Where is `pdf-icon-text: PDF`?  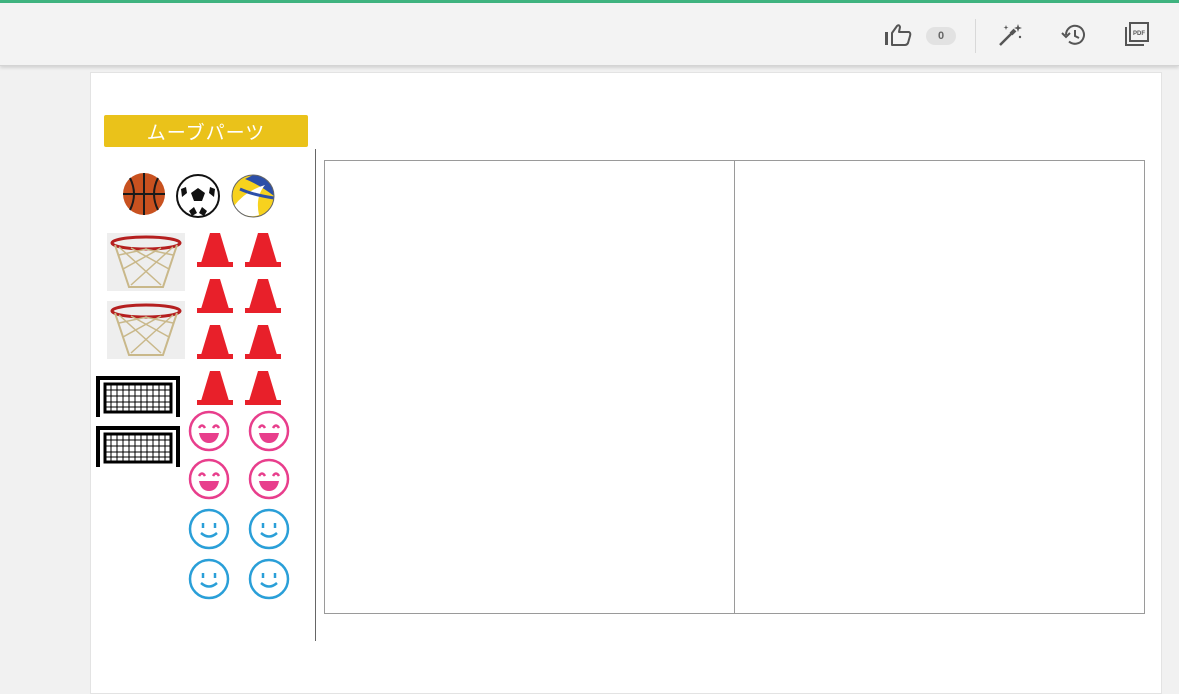 pdf-icon-text: PDF is located at coordinates (1139, 34).